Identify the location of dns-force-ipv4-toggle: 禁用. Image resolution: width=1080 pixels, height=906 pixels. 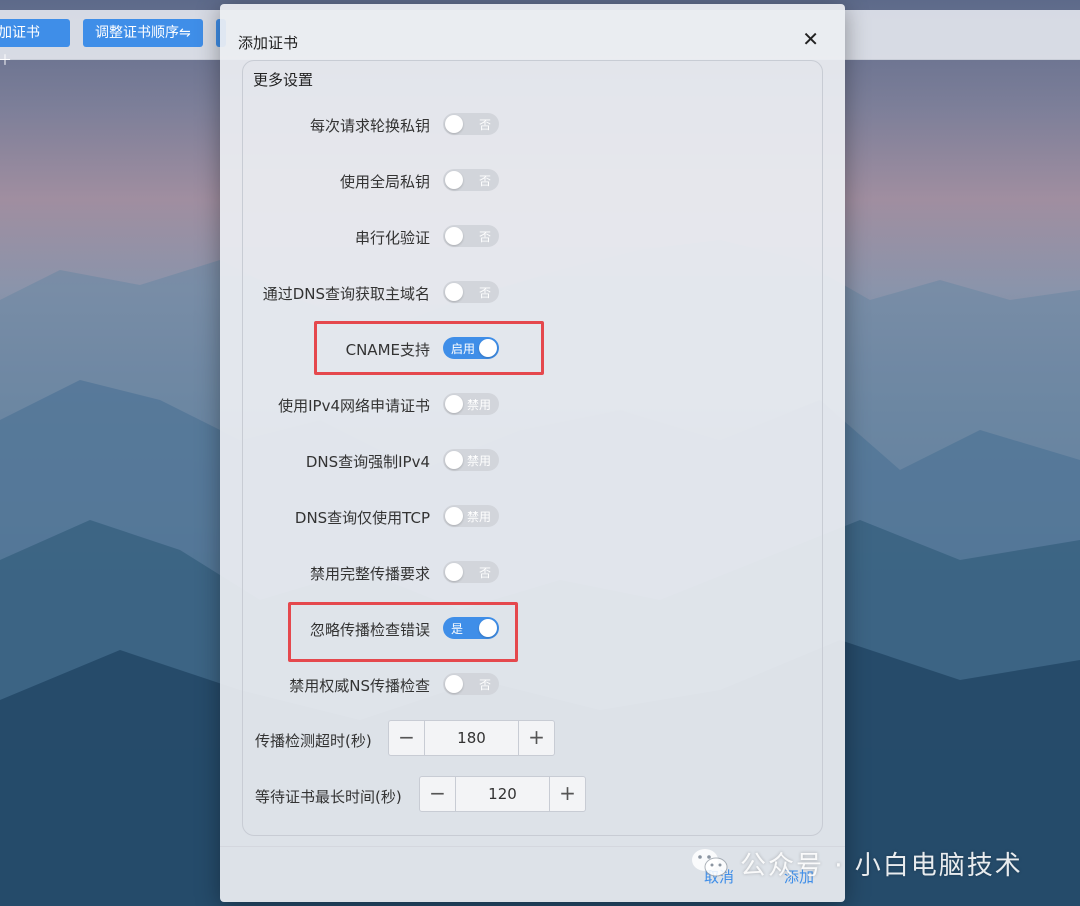
(471, 460).